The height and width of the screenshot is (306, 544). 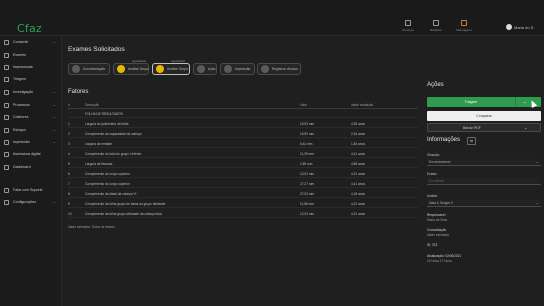 I want to click on table-row: FOLHA DE RESULTADOS, so click(x=243, y=114).